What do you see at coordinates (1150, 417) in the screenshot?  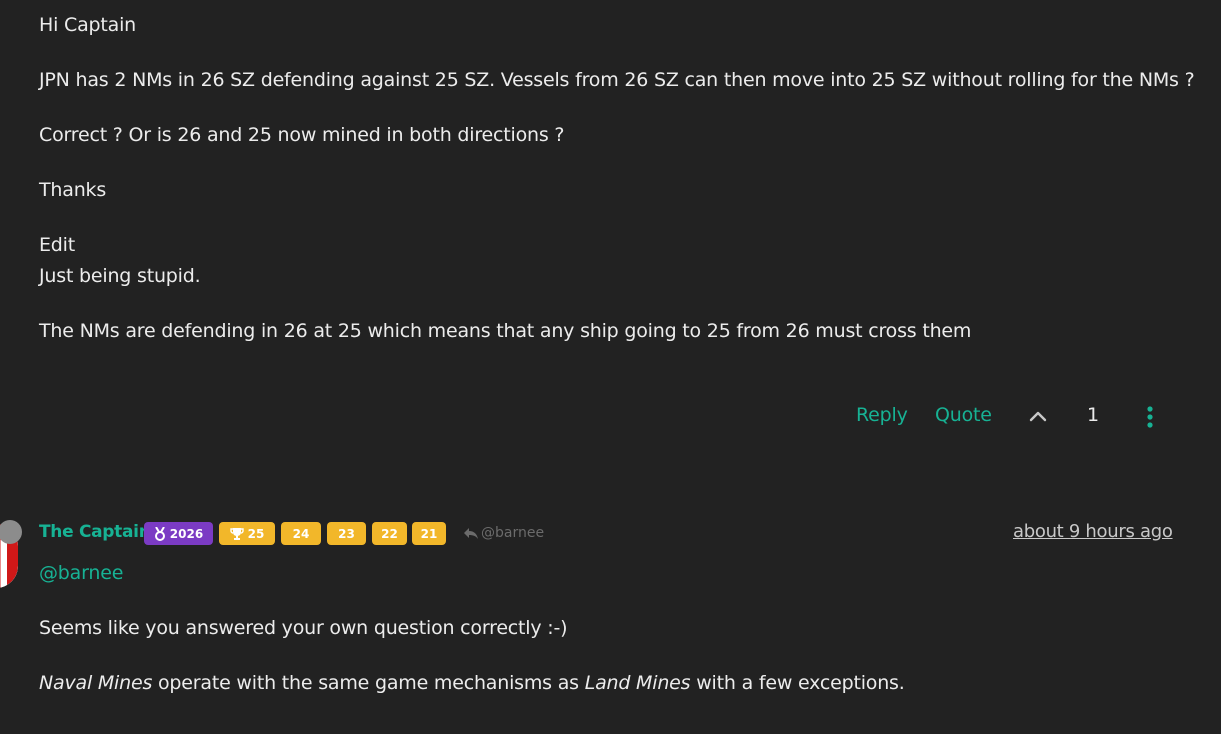 I see `vertical-dots-icon` at bounding box center [1150, 417].